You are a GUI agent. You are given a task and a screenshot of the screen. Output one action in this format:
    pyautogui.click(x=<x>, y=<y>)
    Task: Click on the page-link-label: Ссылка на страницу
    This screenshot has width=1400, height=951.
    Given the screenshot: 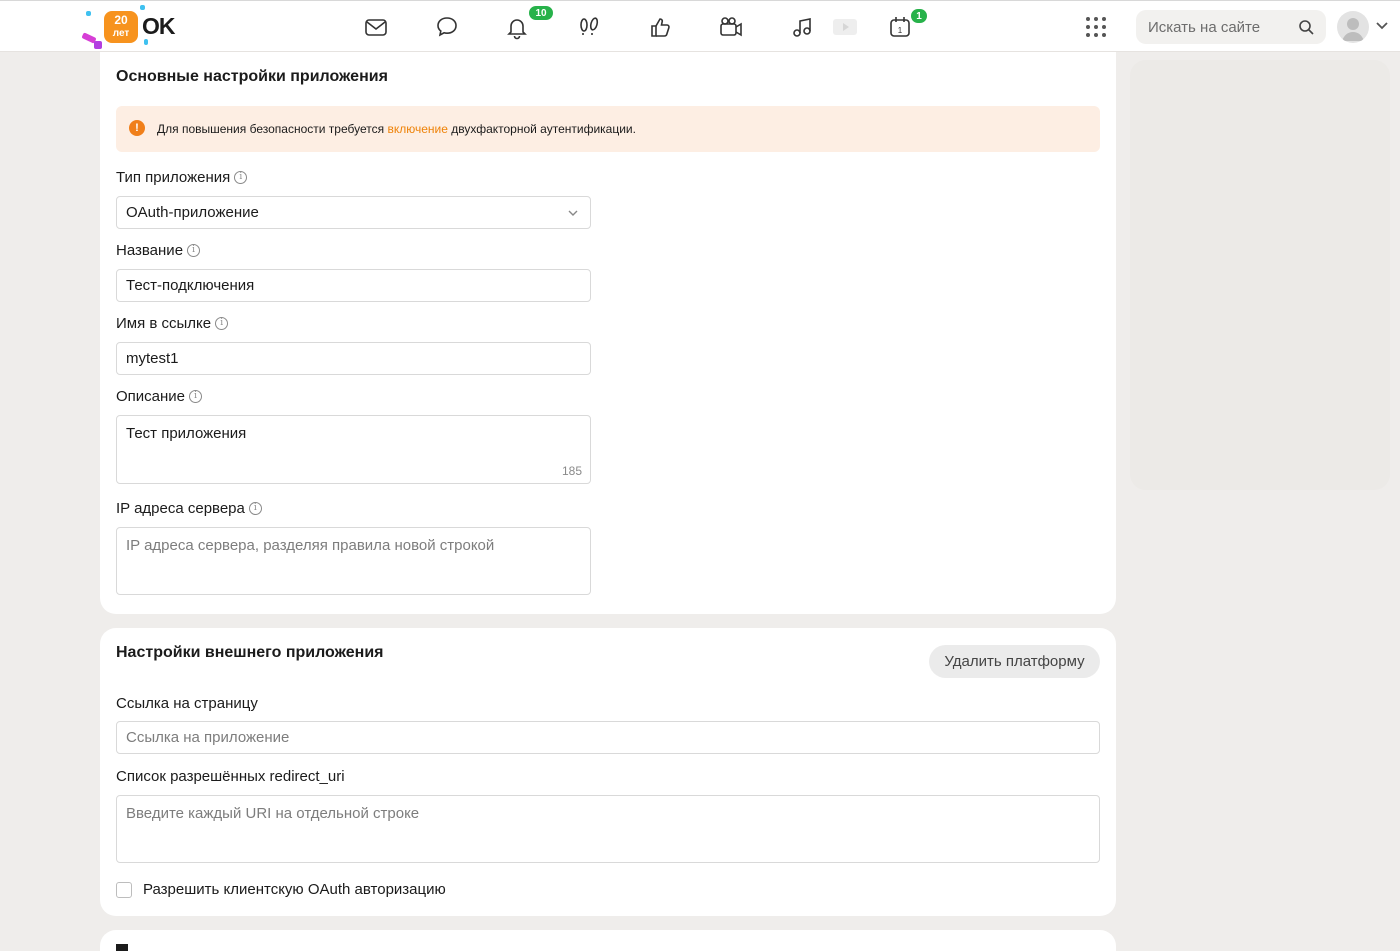 What is the action you would take?
    pyautogui.click(x=187, y=703)
    